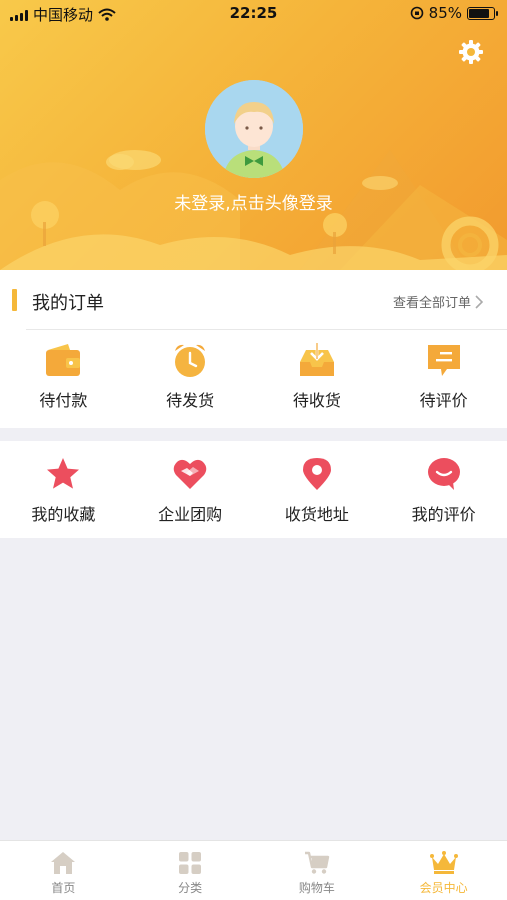  Describe the element at coordinates (482, 13) in the screenshot. I see `battery-icon` at that location.